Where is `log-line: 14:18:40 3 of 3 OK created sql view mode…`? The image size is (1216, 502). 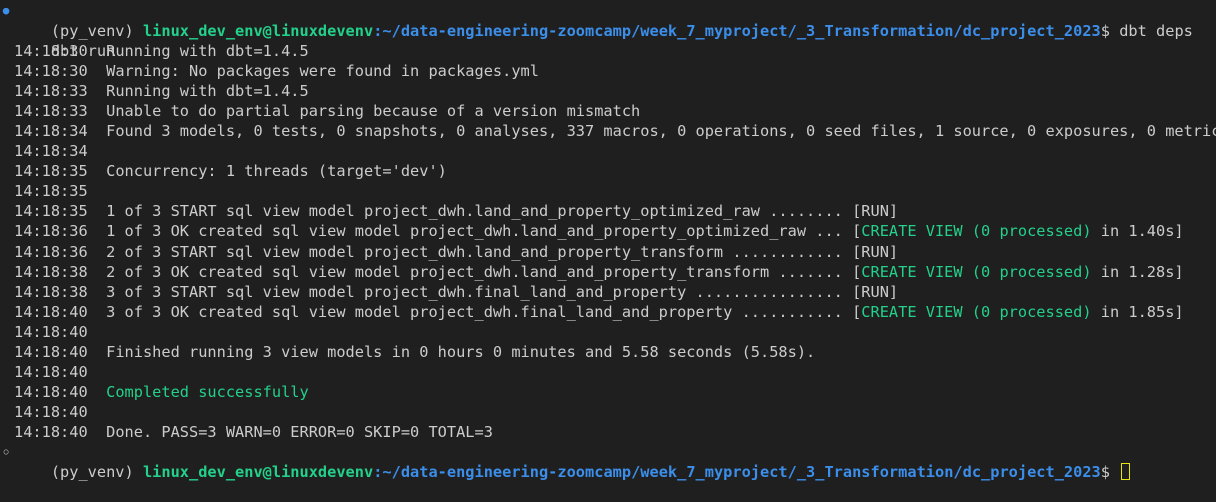
log-line: 14:18:40 3 of 3 OK created sql view mode… is located at coordinates (599, 312).